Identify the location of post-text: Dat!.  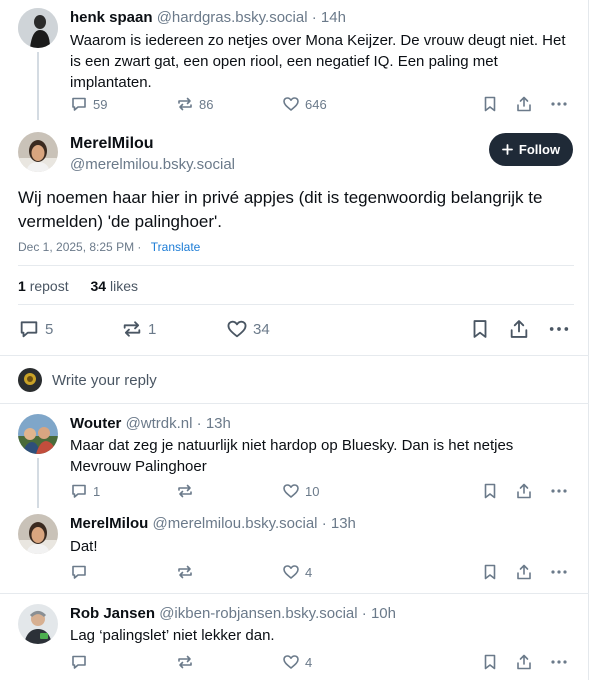
(84, 546).